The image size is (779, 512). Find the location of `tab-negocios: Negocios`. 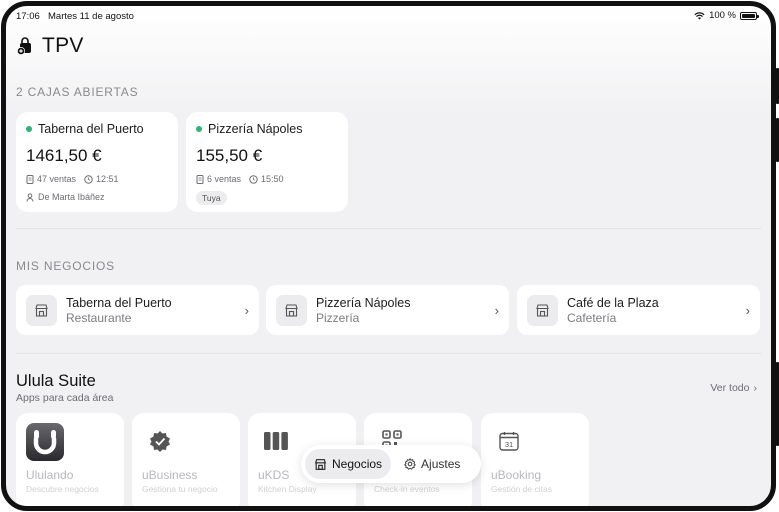

tab-negocios: Negocios is located at coordinates (348, 464).